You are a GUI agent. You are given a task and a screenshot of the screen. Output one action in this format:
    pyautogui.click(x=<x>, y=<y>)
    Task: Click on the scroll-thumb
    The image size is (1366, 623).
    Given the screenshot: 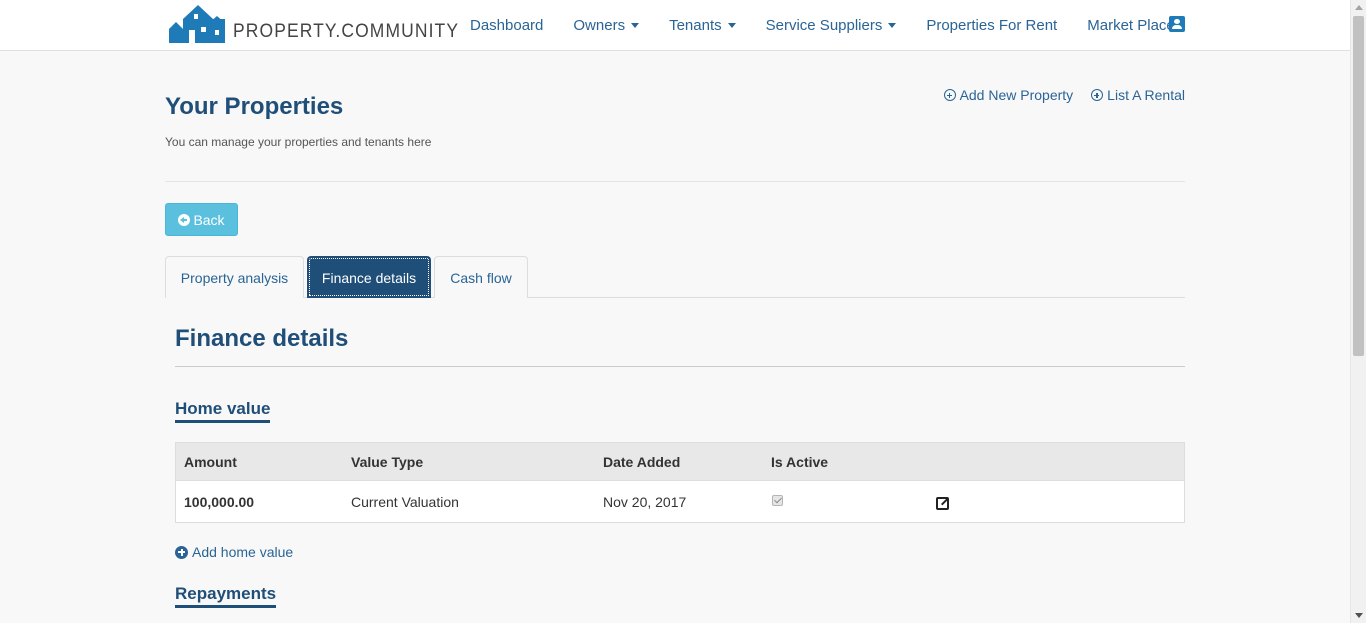 What is the action you would take?
    pyautogui.click(x=1358, y=186)
    